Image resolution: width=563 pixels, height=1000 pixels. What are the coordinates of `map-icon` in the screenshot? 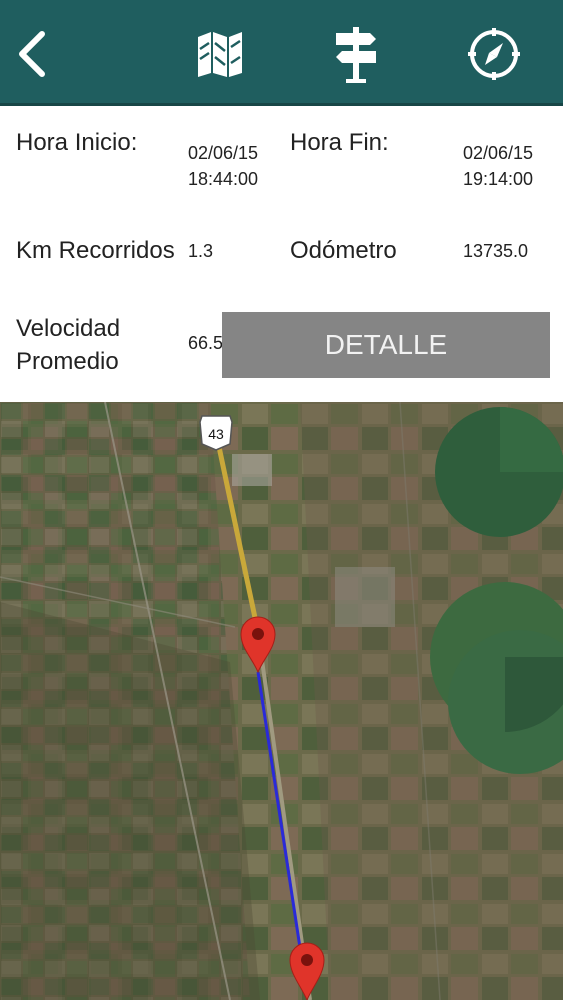 It's located at (220, 54).